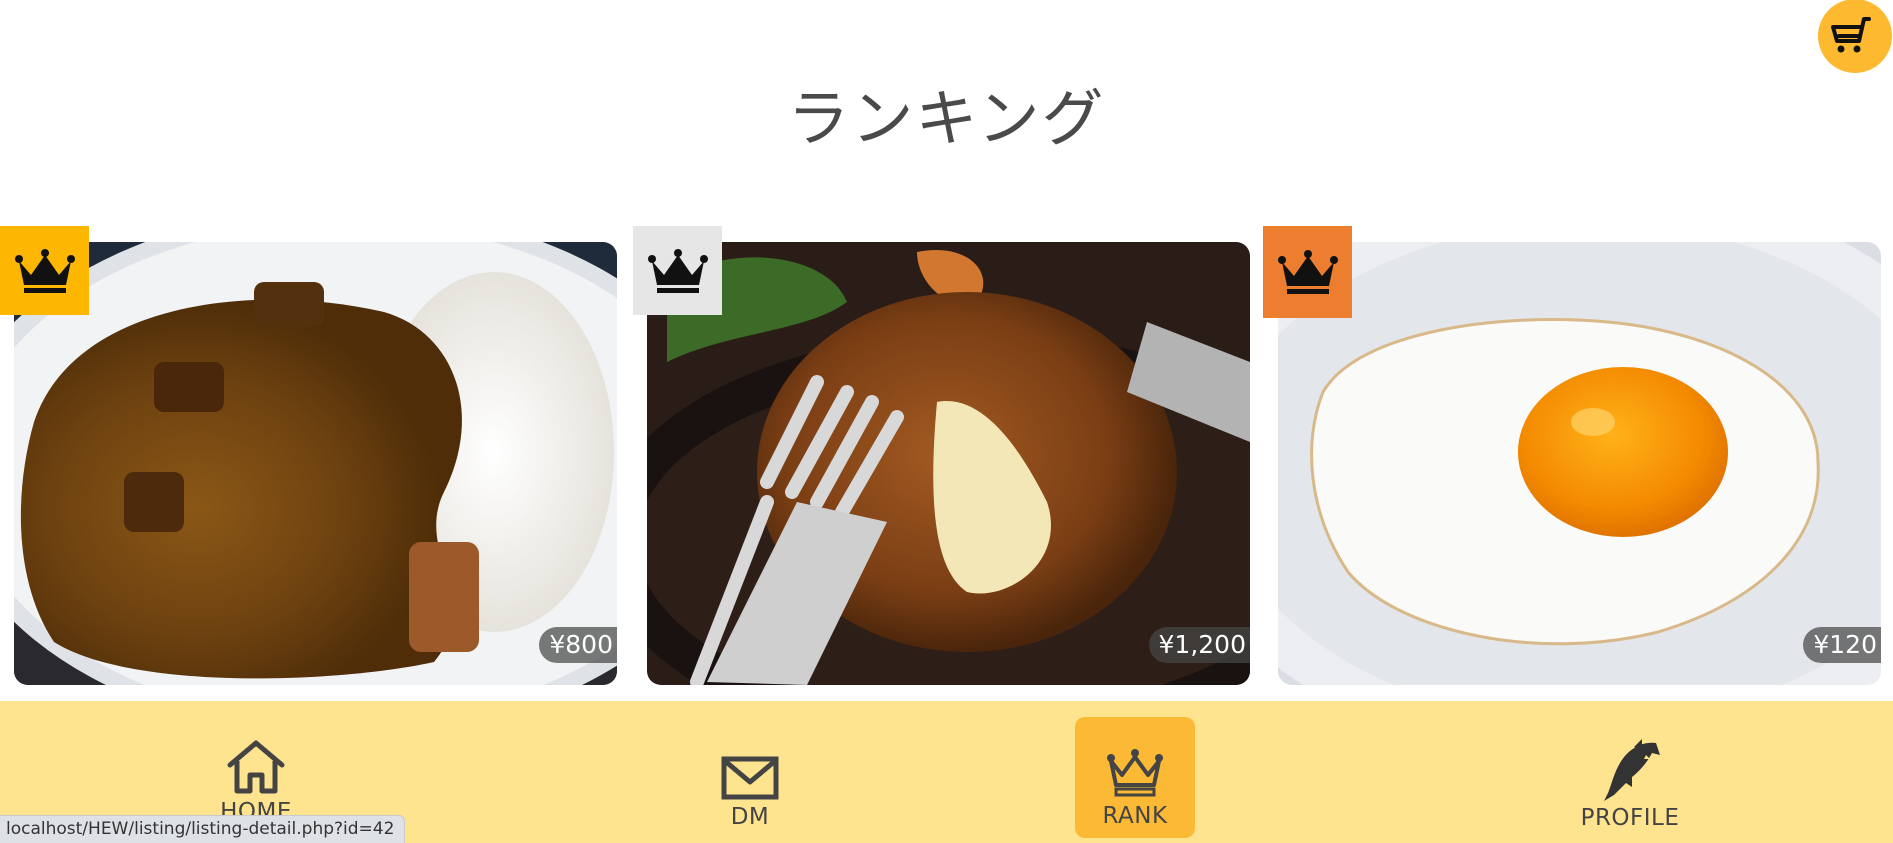  What do you see at coordinates (256, 767) in the screenshot?
I see `home-icon` at bounding box center [256, 767].